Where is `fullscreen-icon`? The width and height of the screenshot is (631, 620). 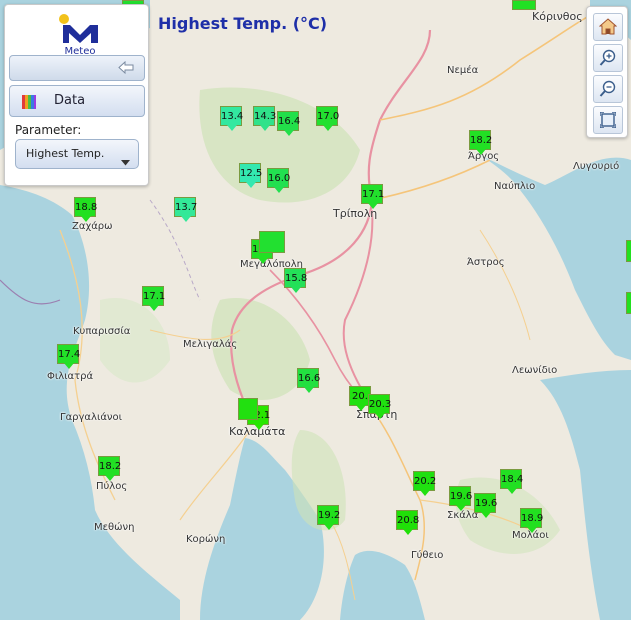
fullscreen-icon is located at coordinates (608, 121).